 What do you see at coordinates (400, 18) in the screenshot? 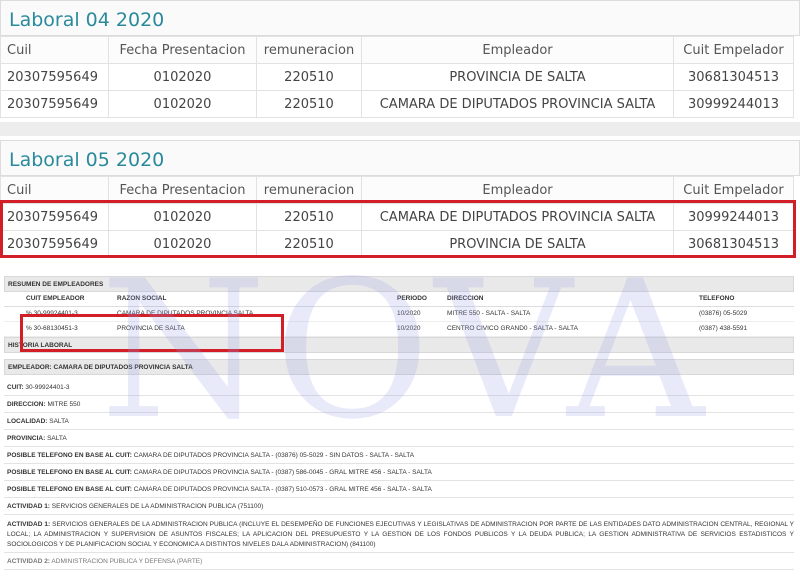
I see `section-title: Laboral 04 2020` at bounding box center [400, 18].